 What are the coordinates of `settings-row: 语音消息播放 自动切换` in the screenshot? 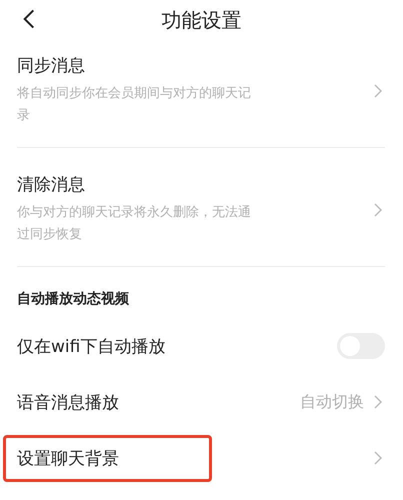 It's located at (201, 402).